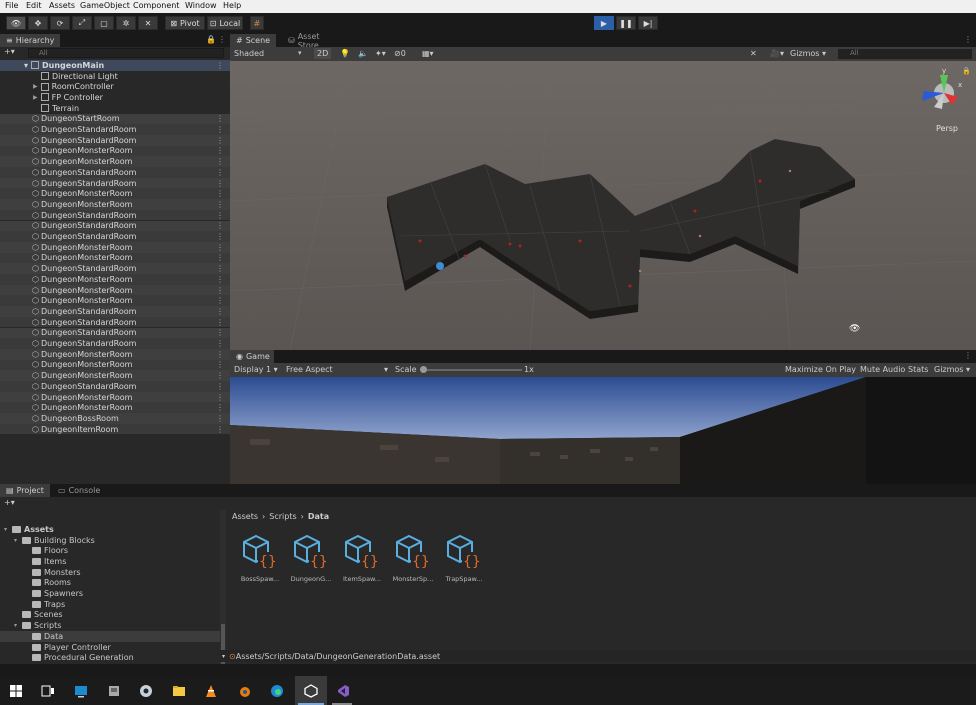 Image resolution: width=976 pixels, height=705 pixels. I want to click on scale-tool-icon: ⤢, so click(82, 23).